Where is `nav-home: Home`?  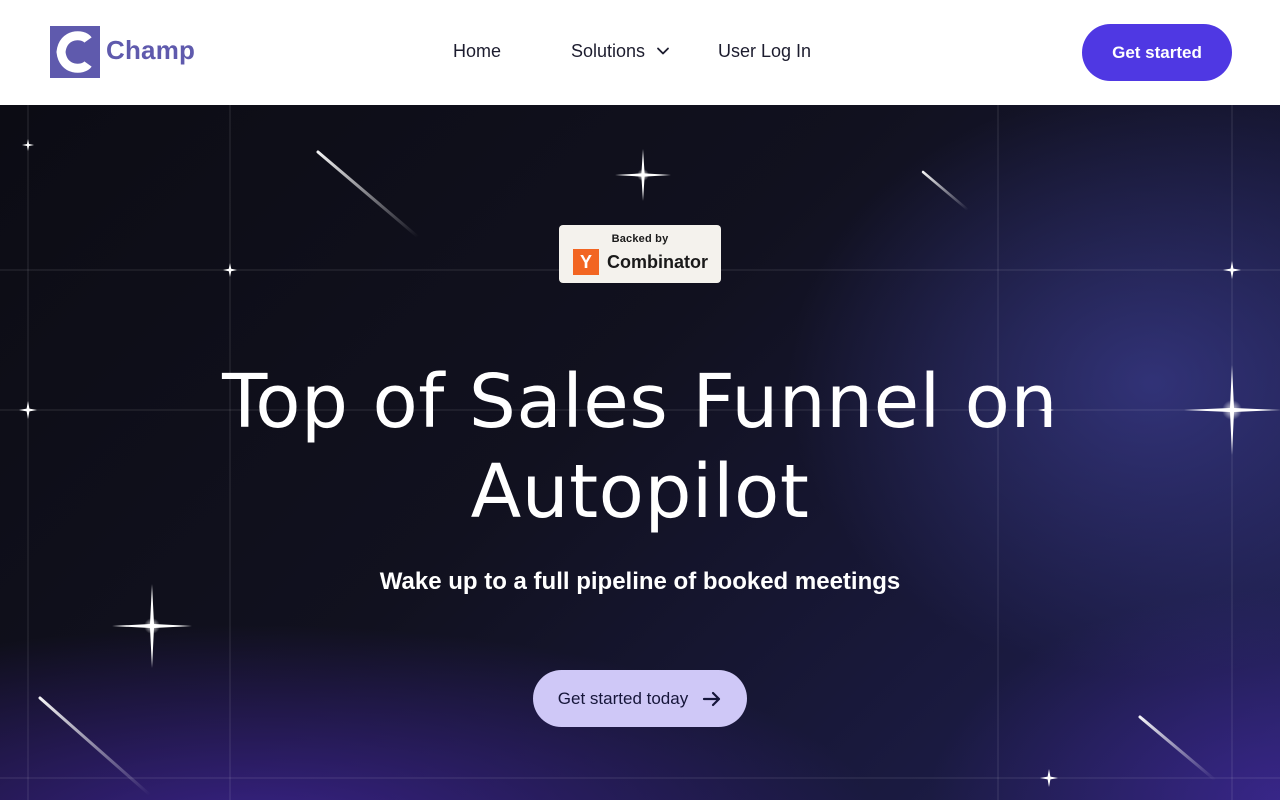
nav-home: Home is located at coordinates (477, 51).